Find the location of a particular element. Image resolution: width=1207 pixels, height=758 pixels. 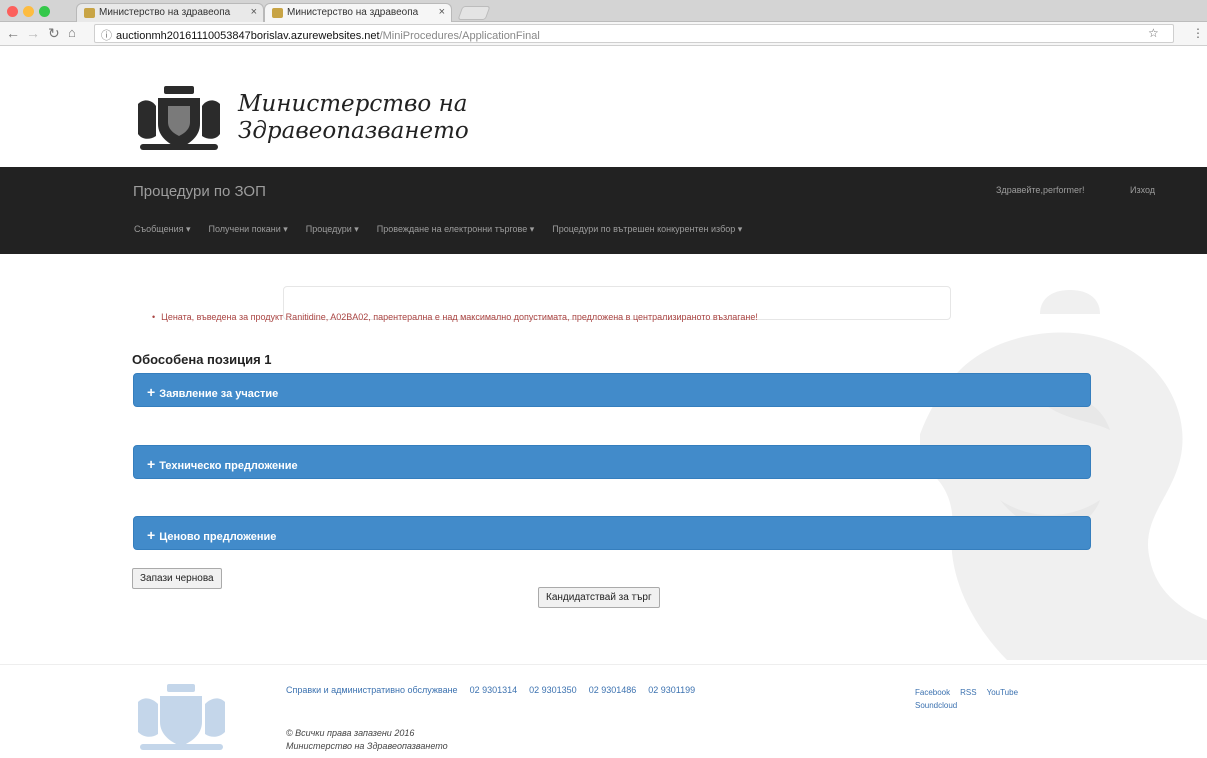

save-draft-button: Запази чернова is located at coordinates (177, 578).